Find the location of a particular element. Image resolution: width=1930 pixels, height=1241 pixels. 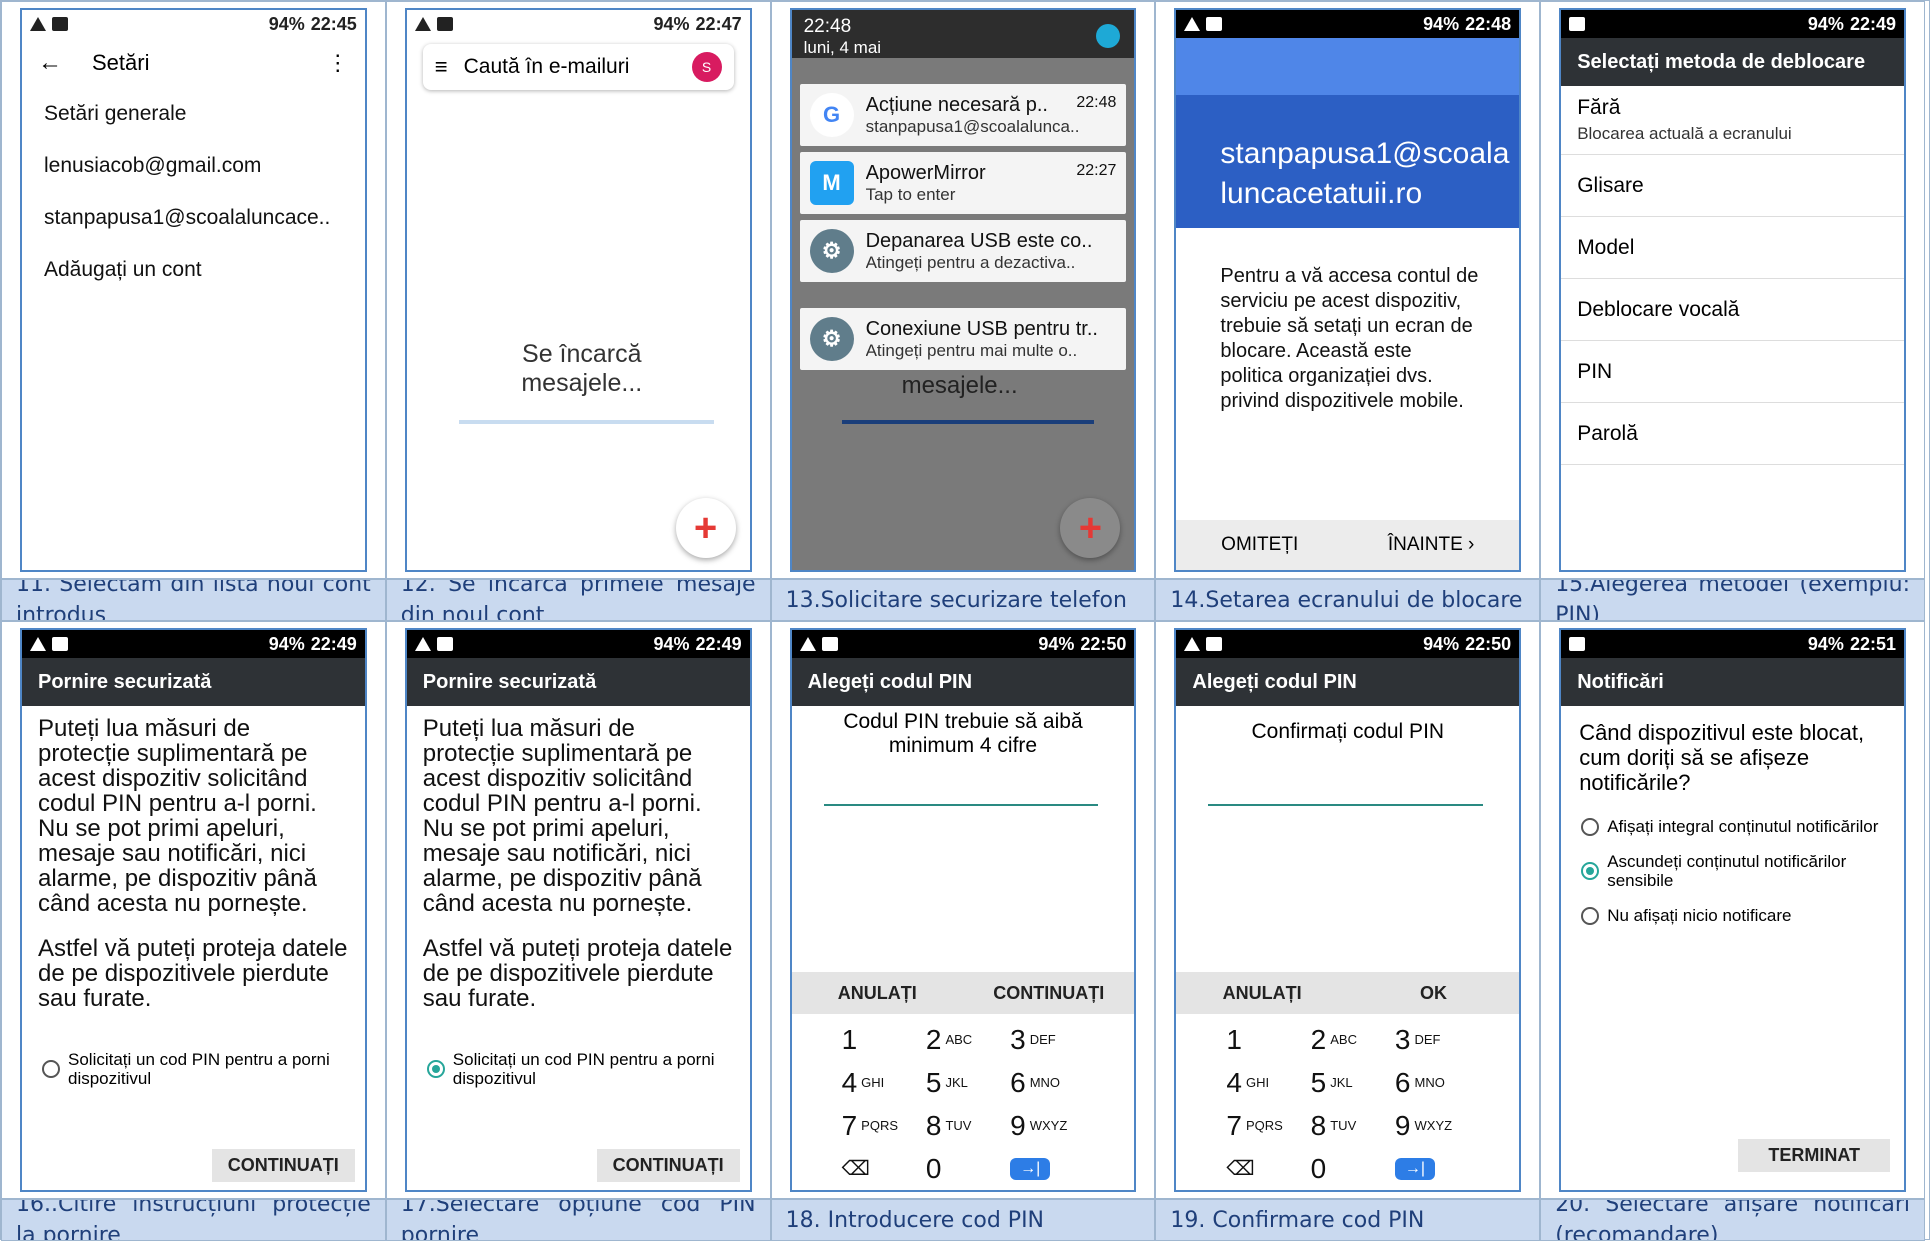

account-item: stanpapusa1@scoalaluncace.. is located at coordinates (193, 218).